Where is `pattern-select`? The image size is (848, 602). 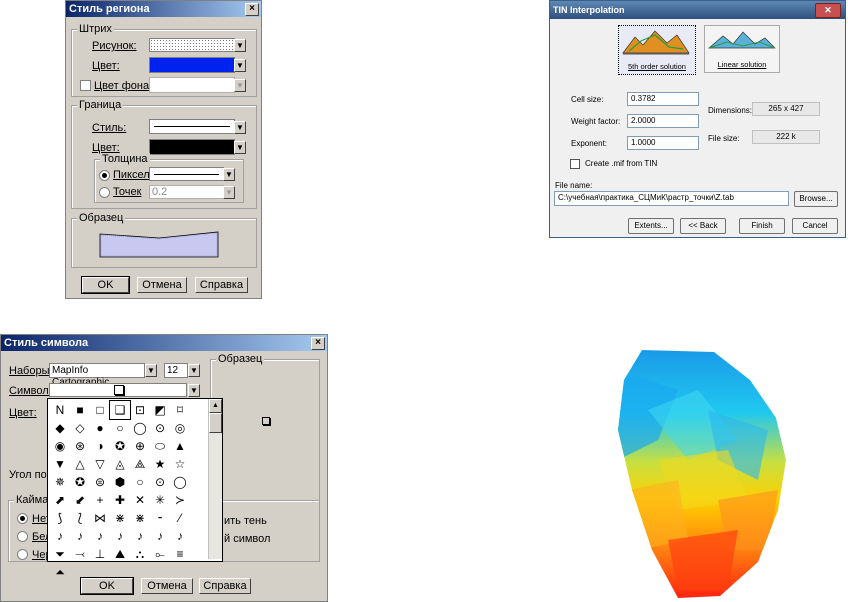
pattern-select is located at coordinates (192, 45).